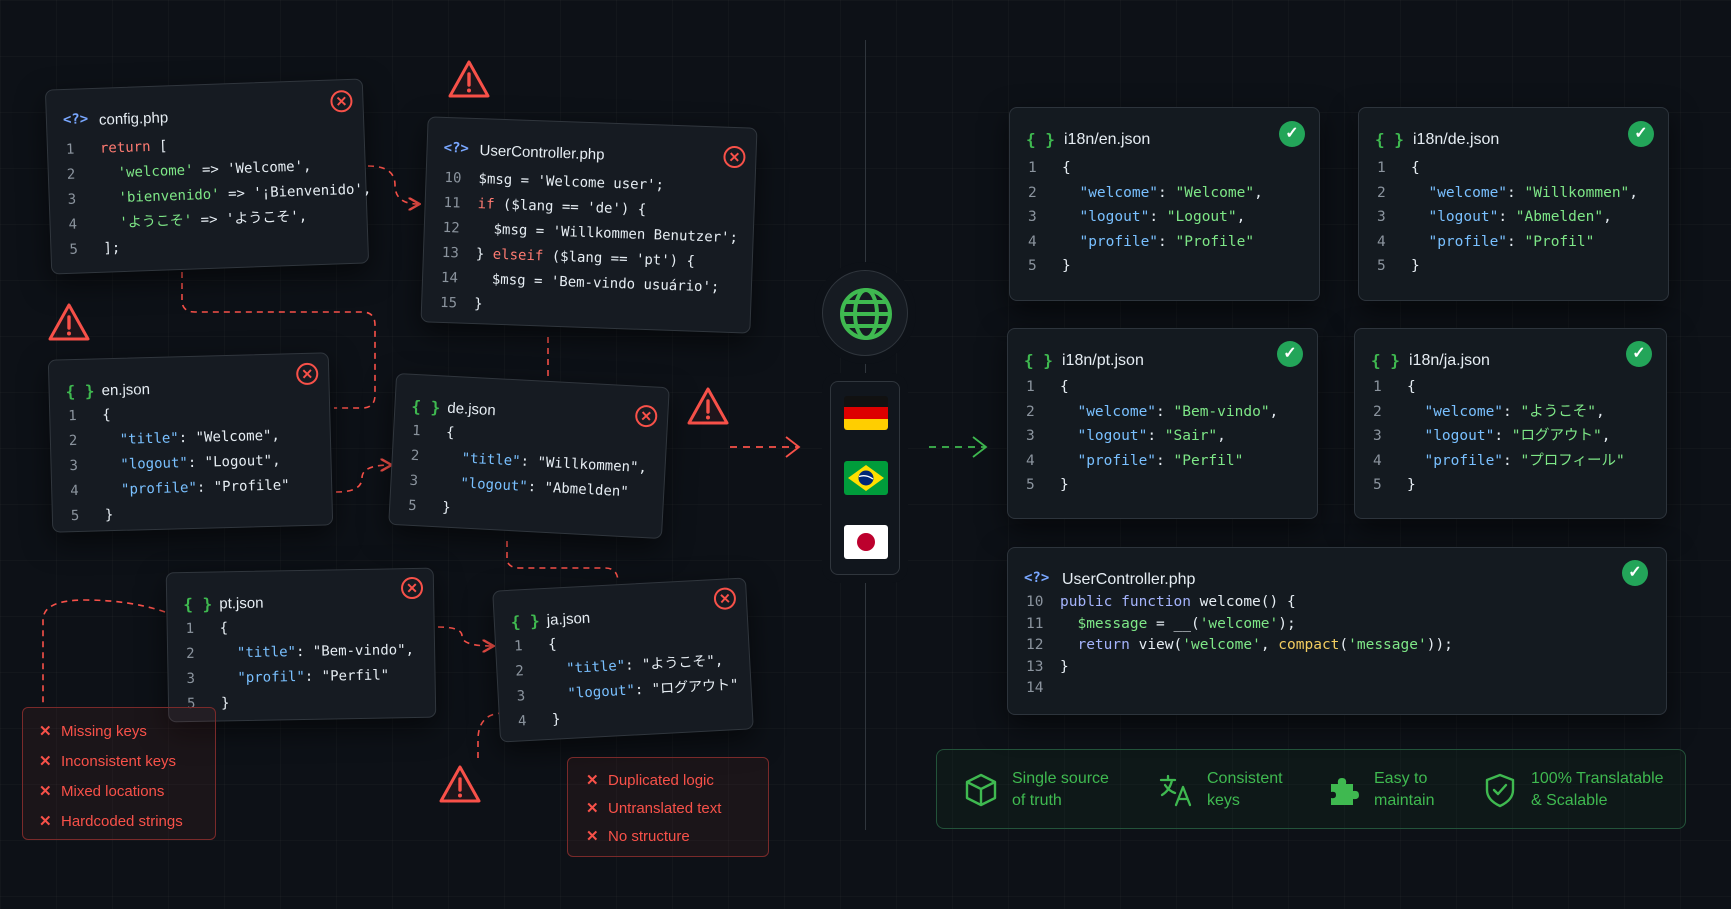 This screenshot has width=1731, height=909. What do you see at coordinates (514, 230) in the screenshot?
I see `code-token: $msg =` at bounding box center [514, 230].